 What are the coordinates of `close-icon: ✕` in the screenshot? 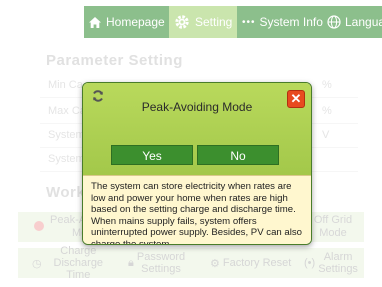 It's located at (296, 98).